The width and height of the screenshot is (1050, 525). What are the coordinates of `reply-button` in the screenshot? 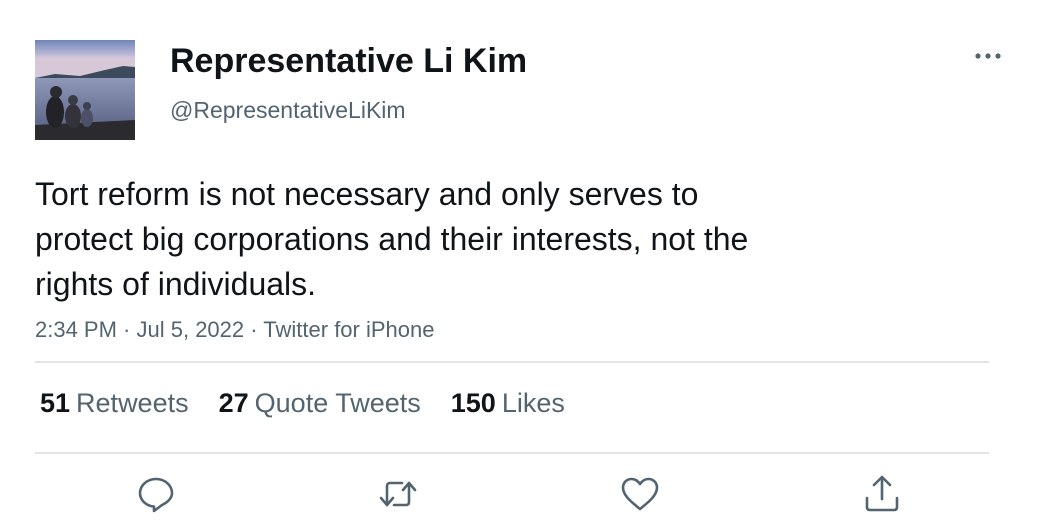 It's located at (156, 494).